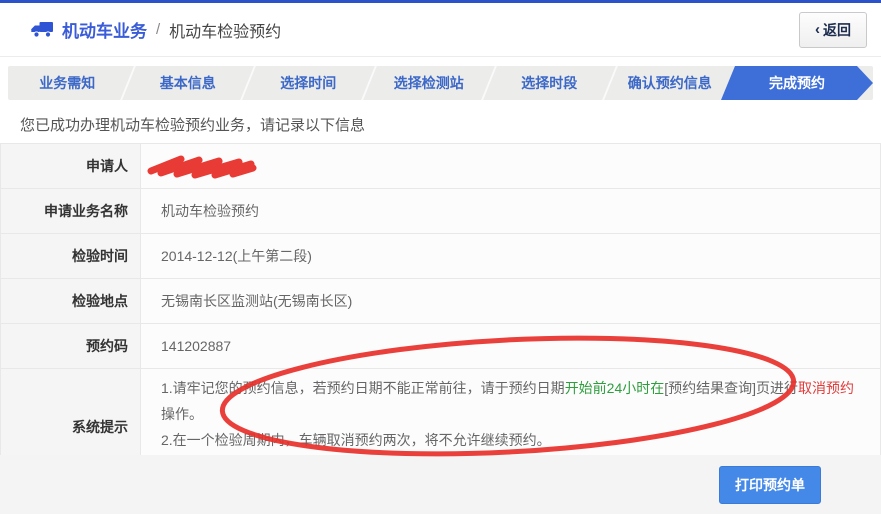 The height and width of the screenshot is (514, 881). I want to click on step-select-time: 选择时间, so click(308, 83).